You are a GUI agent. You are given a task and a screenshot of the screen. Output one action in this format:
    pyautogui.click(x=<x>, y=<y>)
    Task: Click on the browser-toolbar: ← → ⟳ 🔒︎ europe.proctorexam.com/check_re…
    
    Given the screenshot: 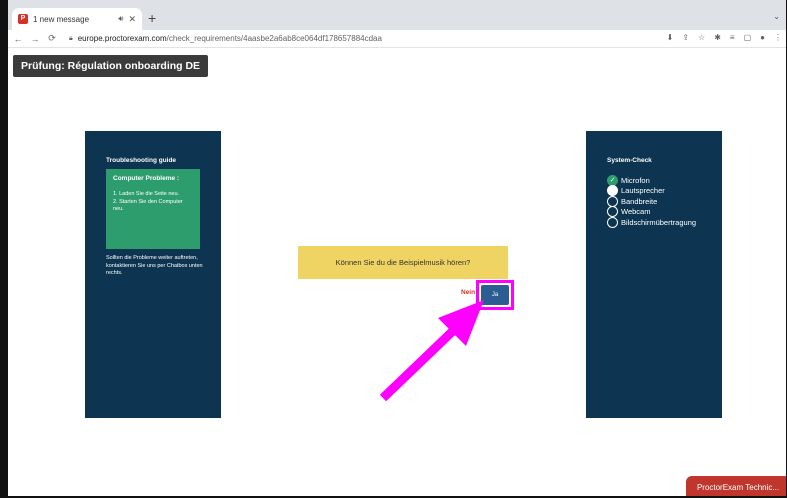 What is the action you would take?
    pyautogui.click(x=397, y=39)
    